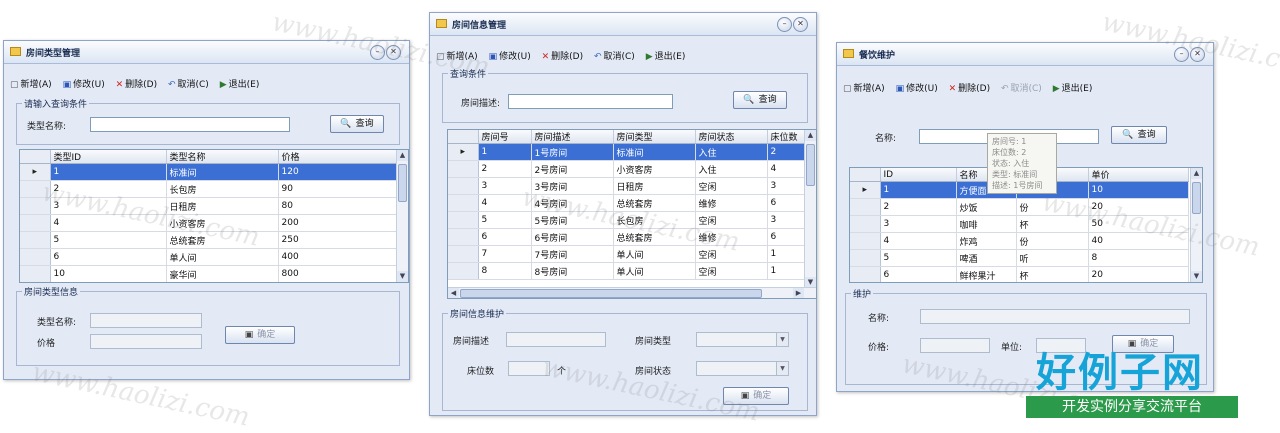 This screenshot has height=433, width=1280. I want to click on col-header: 类型名称, so click(222, 157).